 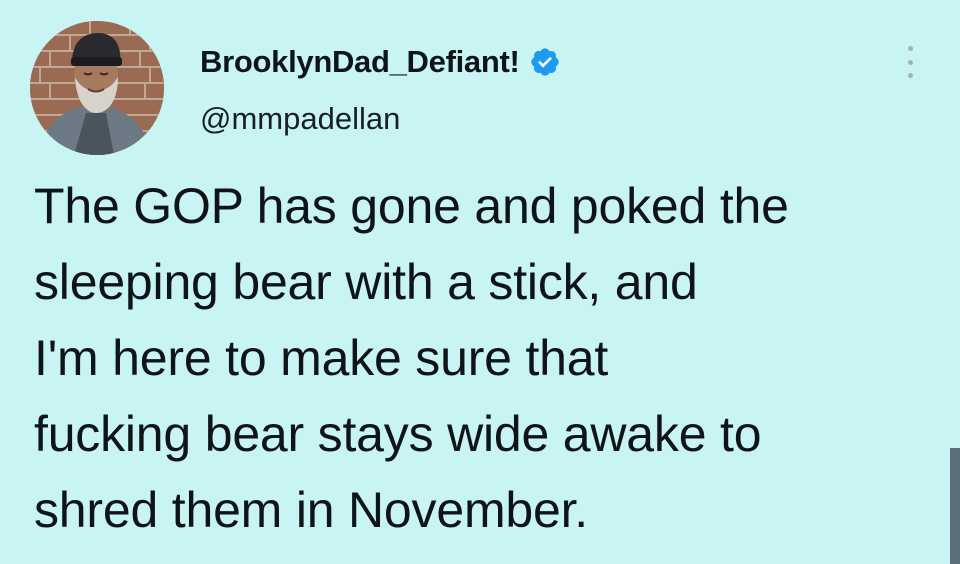 I want to click on tweet-text-line: I'm here to make sure that, so click(x=321, y=358).